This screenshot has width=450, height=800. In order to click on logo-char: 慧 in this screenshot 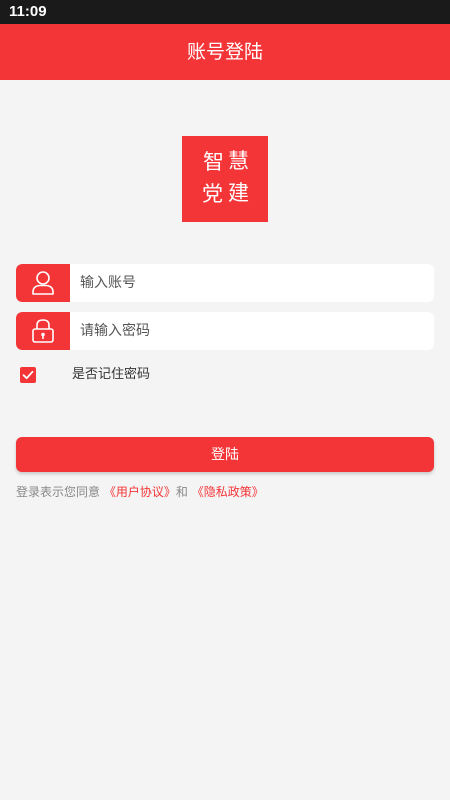, I will do `click(238, 161)`.